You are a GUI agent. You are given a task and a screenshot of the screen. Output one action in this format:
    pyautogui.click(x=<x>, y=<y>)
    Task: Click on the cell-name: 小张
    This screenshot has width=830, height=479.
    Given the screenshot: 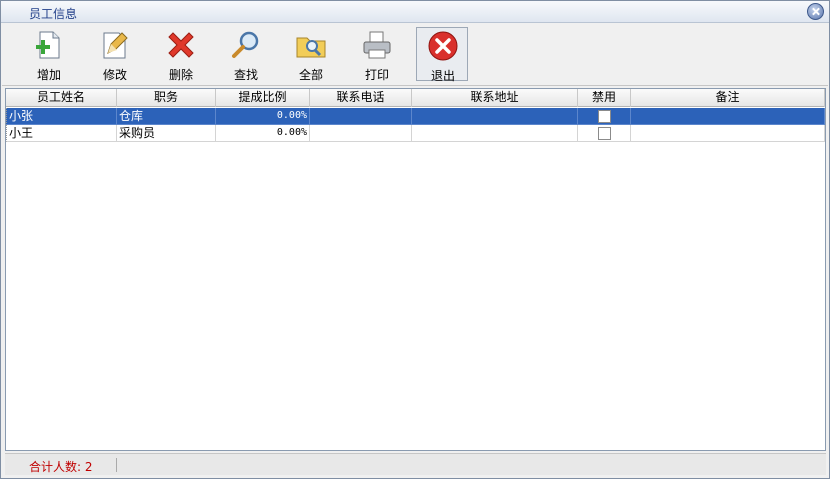 What is the action you would take?
    pyautogui.click(x=61, y=116)
    